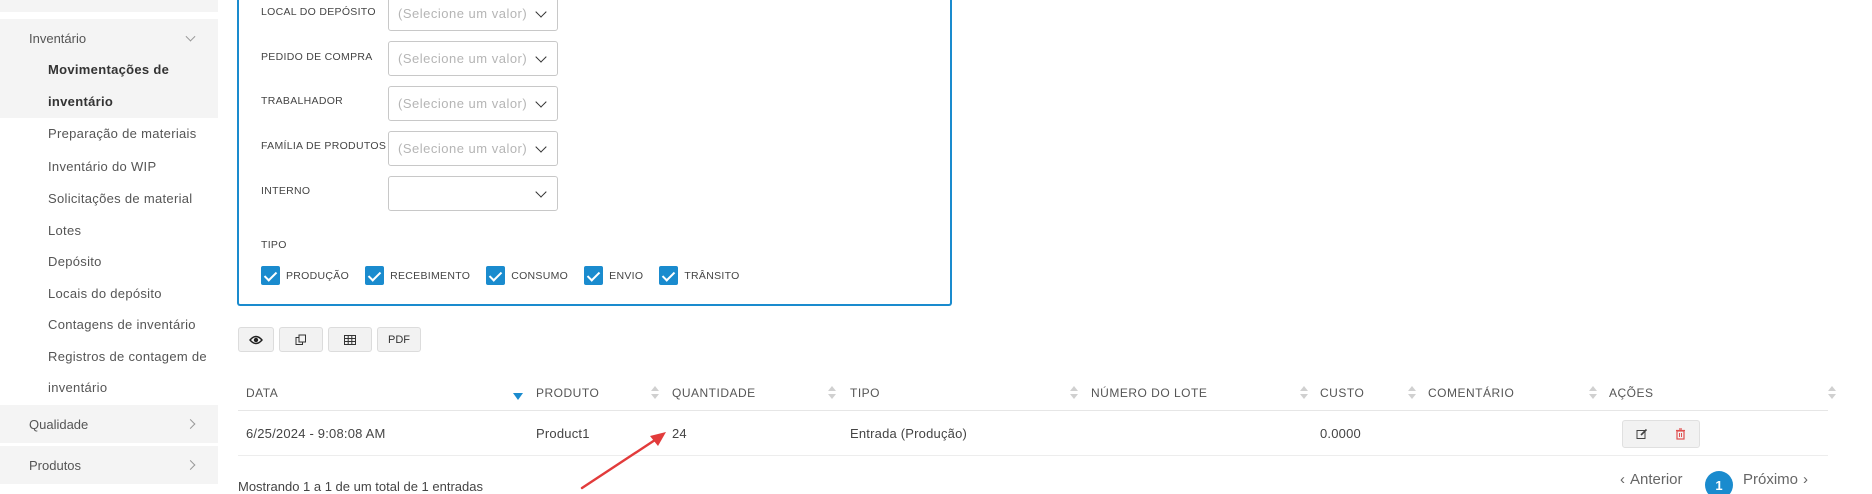  I want to click on column-header-data: DATA, so click(262, 393).